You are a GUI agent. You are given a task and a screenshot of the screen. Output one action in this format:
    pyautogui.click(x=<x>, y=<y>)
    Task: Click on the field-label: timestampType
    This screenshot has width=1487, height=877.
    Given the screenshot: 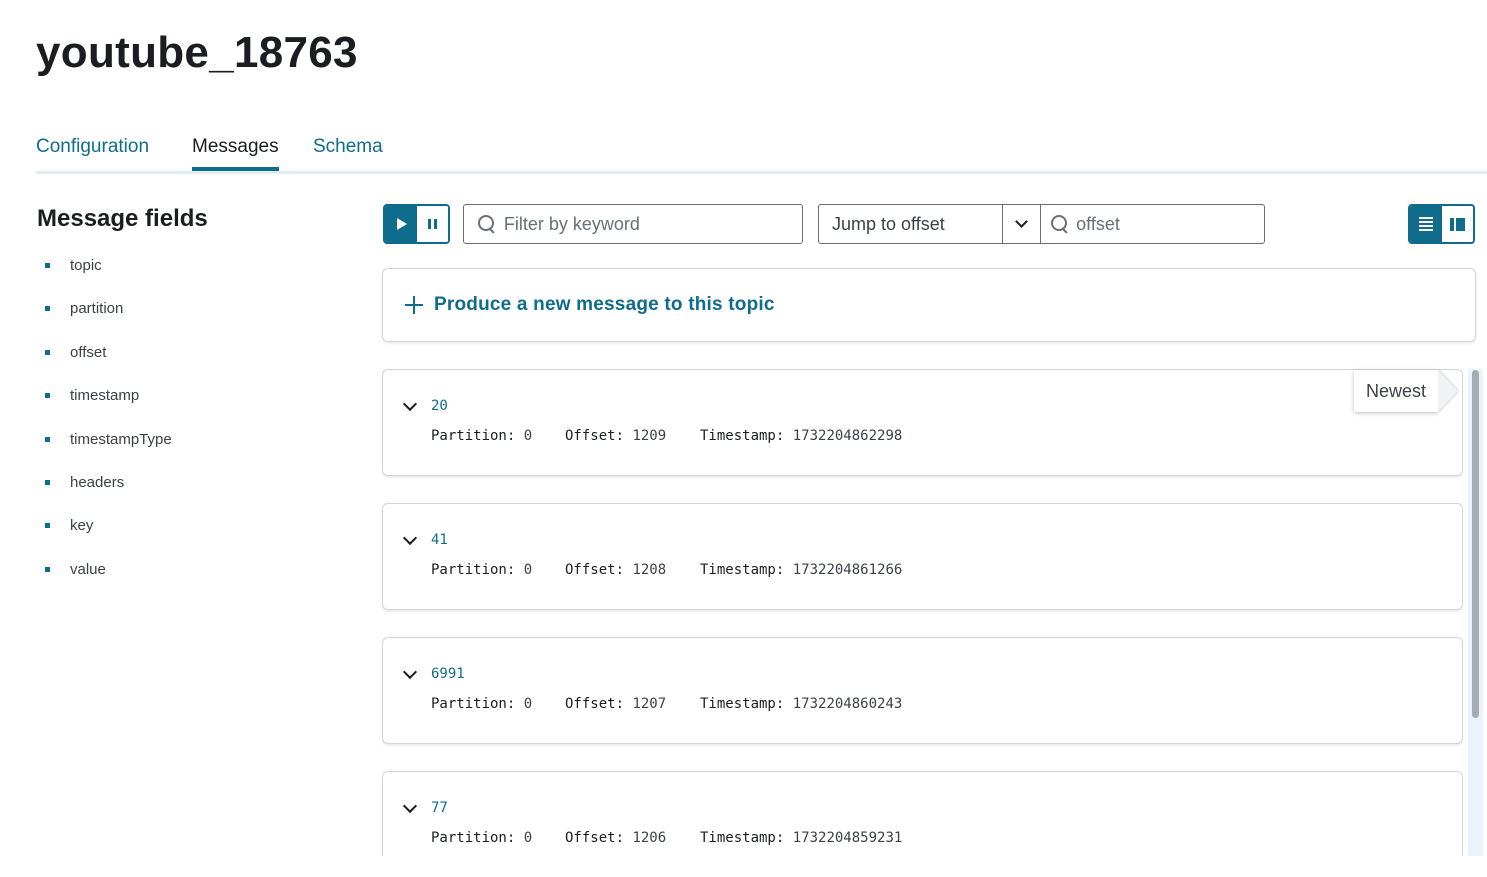 What is the action you would take?
    pyautogui.click(x=121, y=439)
    